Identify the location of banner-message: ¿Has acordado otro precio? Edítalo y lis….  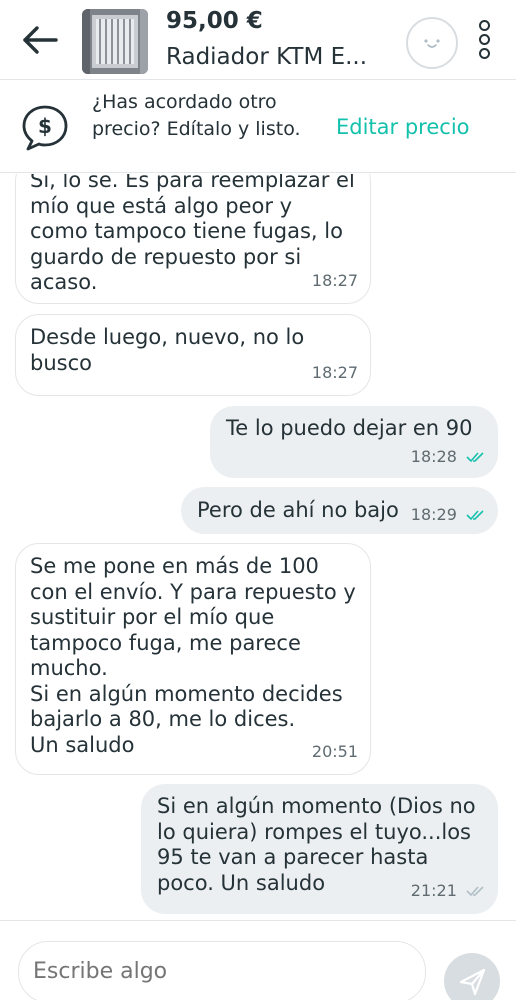
(196, 115).